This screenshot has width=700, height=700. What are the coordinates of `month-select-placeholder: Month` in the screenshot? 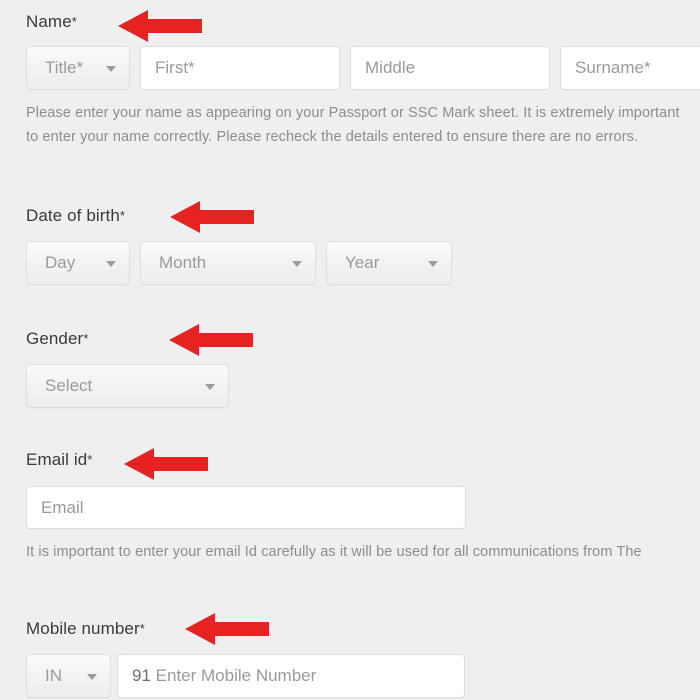 It's located at (183, 262).